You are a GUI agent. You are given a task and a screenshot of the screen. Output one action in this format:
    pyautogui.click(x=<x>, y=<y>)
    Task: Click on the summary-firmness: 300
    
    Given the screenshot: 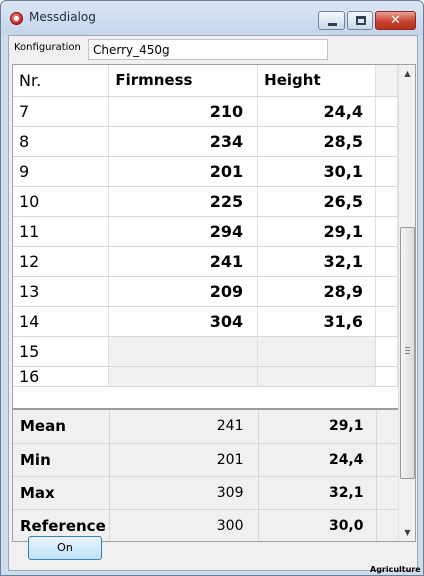 What is the action you would take?
    pyautogui.click(x=184, y=525)
    